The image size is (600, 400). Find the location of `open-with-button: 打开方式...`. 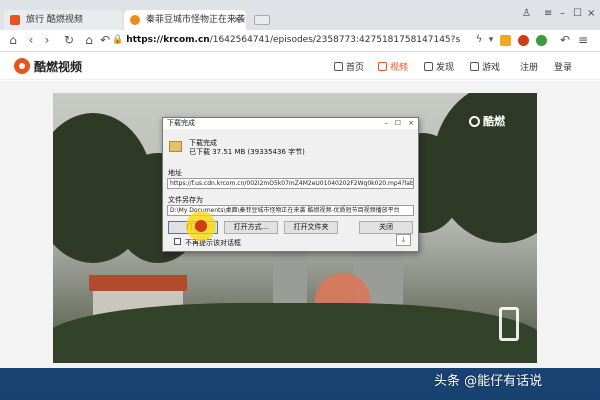

open-with-button: 打开方式... is located at coordinates (251, 227).